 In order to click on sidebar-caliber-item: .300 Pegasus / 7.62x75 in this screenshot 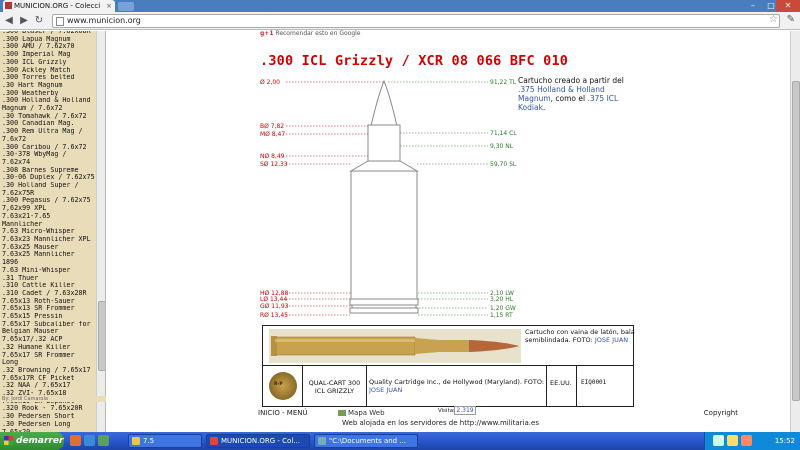, I will do `click(53, 201)`.